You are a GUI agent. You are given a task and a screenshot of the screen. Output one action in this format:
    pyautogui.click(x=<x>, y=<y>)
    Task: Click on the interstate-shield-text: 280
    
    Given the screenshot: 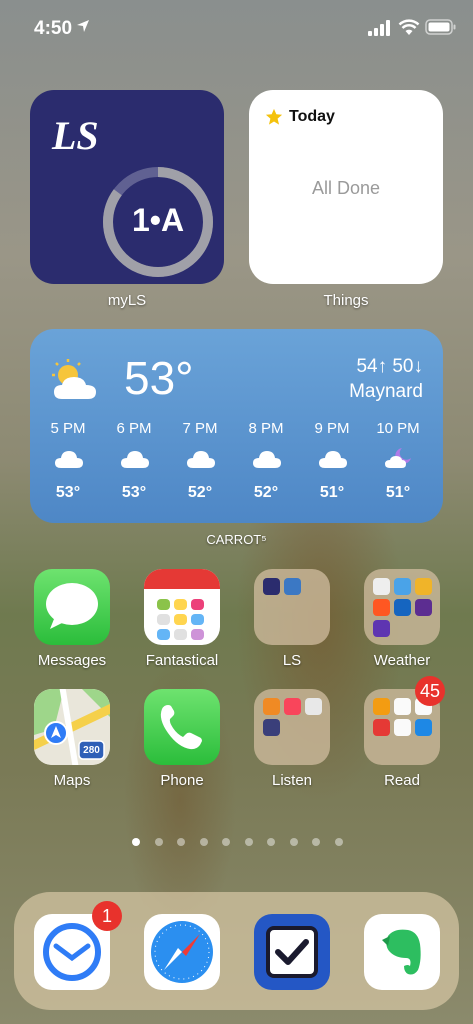 What is the action you would take?
    pyautogui.click(x=91, y=750)
    